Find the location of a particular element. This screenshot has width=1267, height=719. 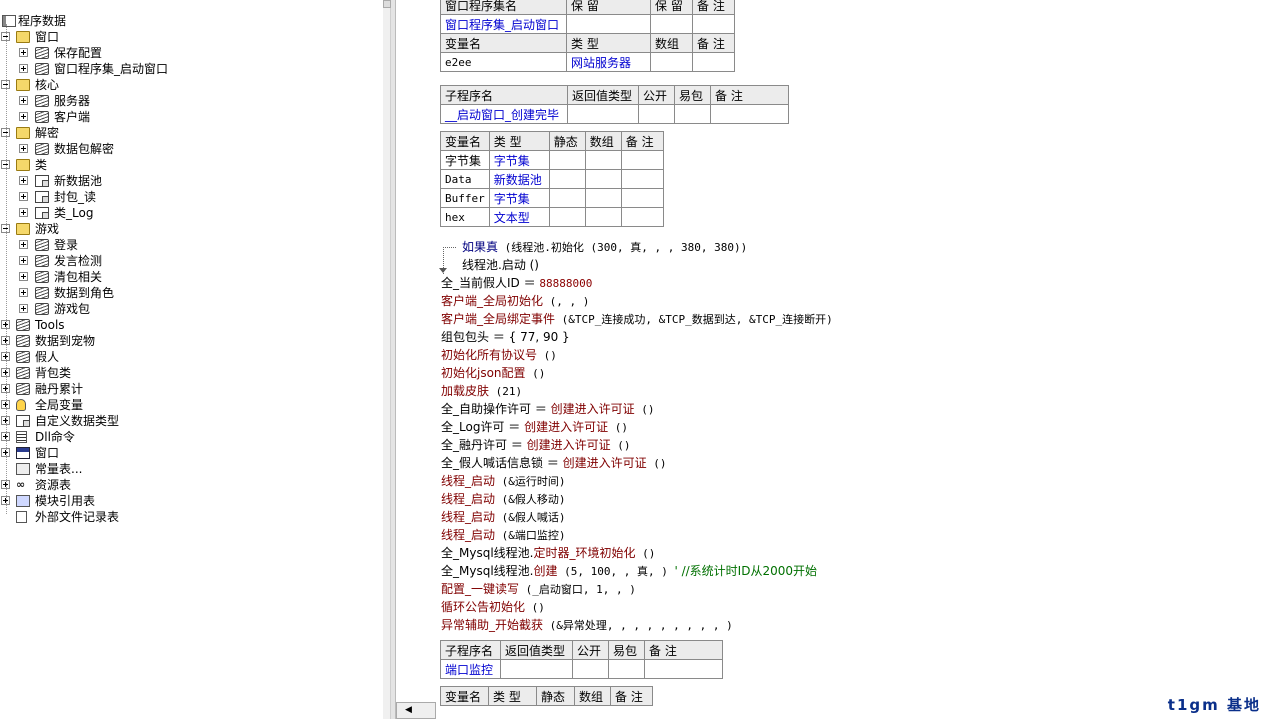

code-line: 全_Log许可 ＝ 创建进入许可证 () is located at coordinates (534, 427).